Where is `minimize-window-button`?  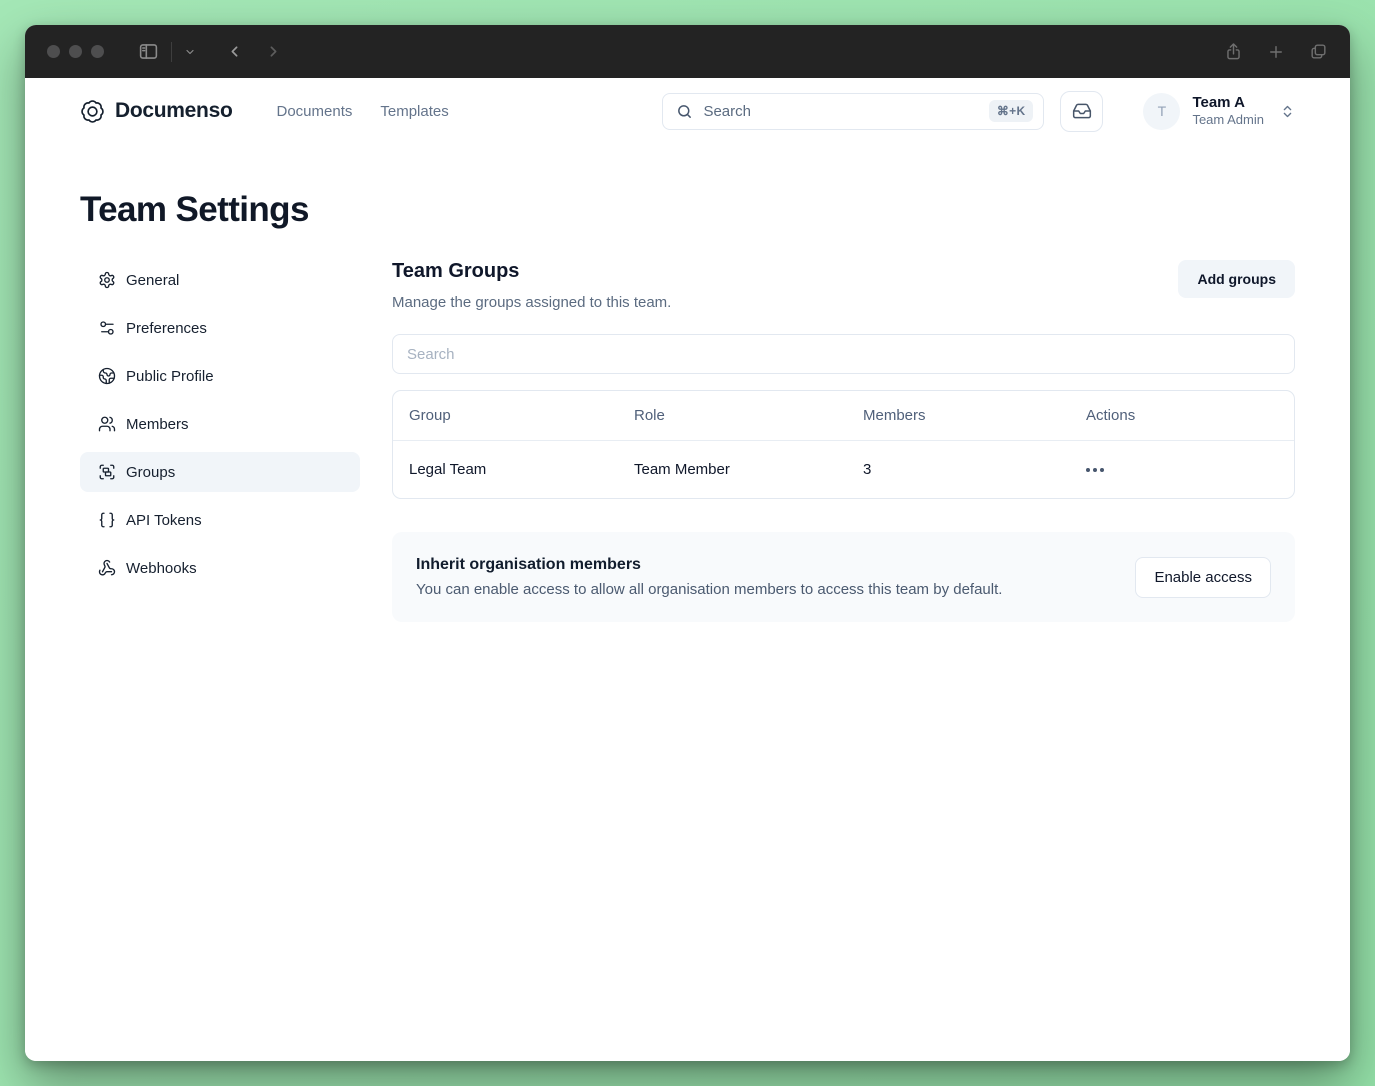
minimize-window-button is located at coordinates (75, 51).